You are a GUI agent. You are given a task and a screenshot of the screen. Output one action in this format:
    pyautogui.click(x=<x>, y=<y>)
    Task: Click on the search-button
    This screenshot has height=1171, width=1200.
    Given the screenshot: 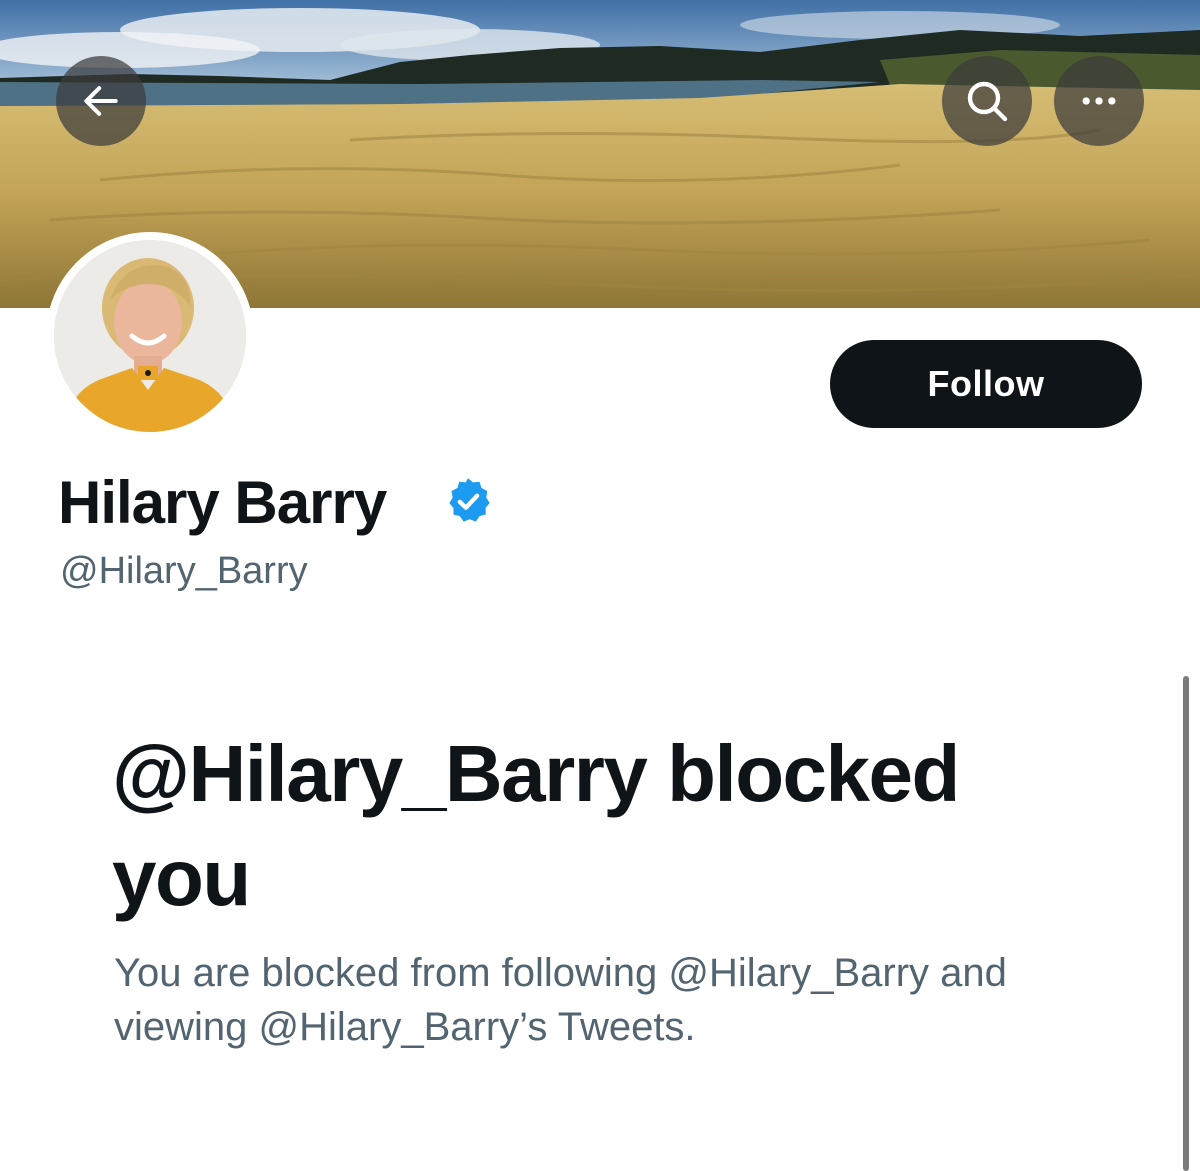 What is the action you would take?
    pyautogui.click(x=987, y=101)
    